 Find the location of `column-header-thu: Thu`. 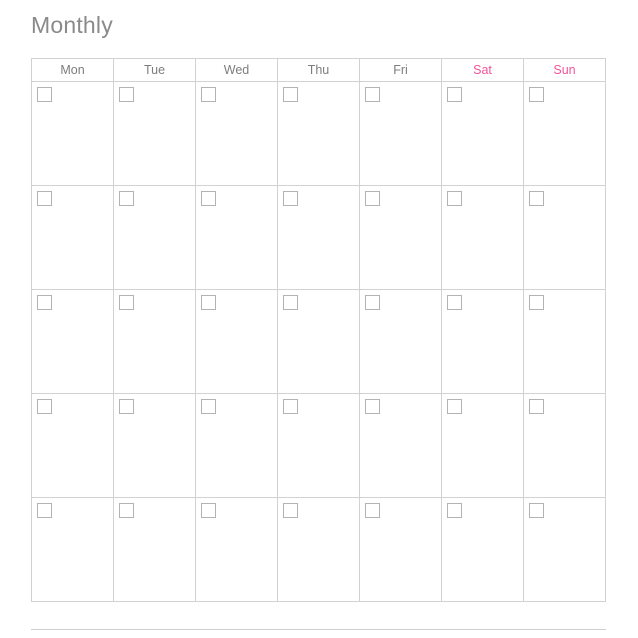

column-header-thu: Thu is located at coordinates (318, 70).